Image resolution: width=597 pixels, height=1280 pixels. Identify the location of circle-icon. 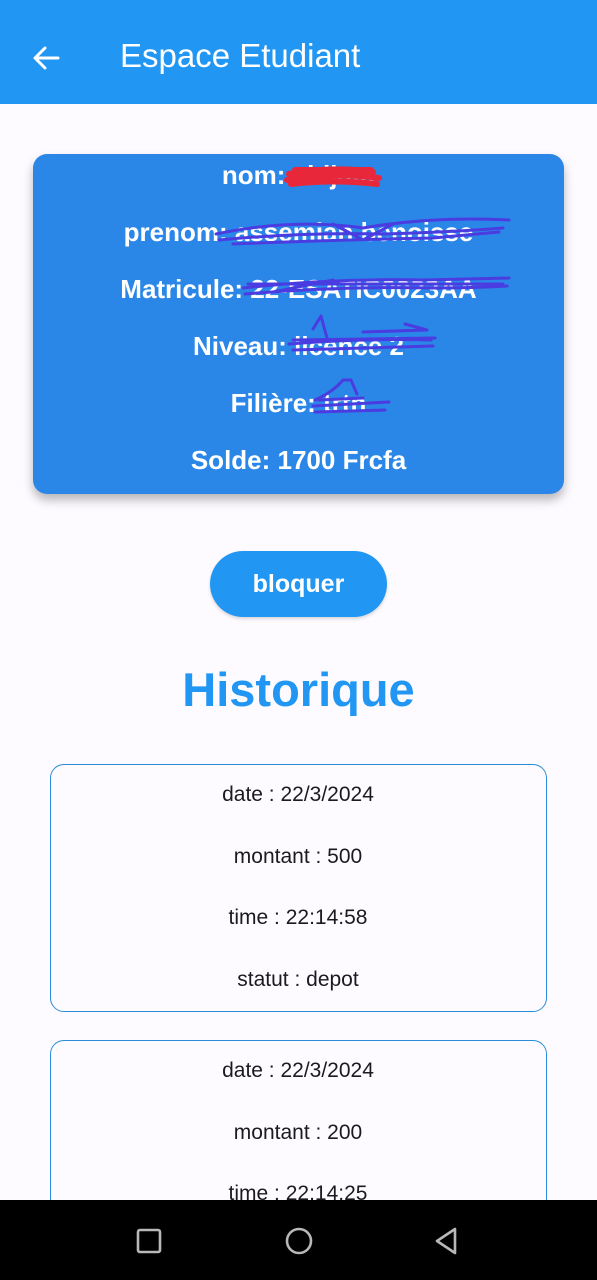
(299, 1241).